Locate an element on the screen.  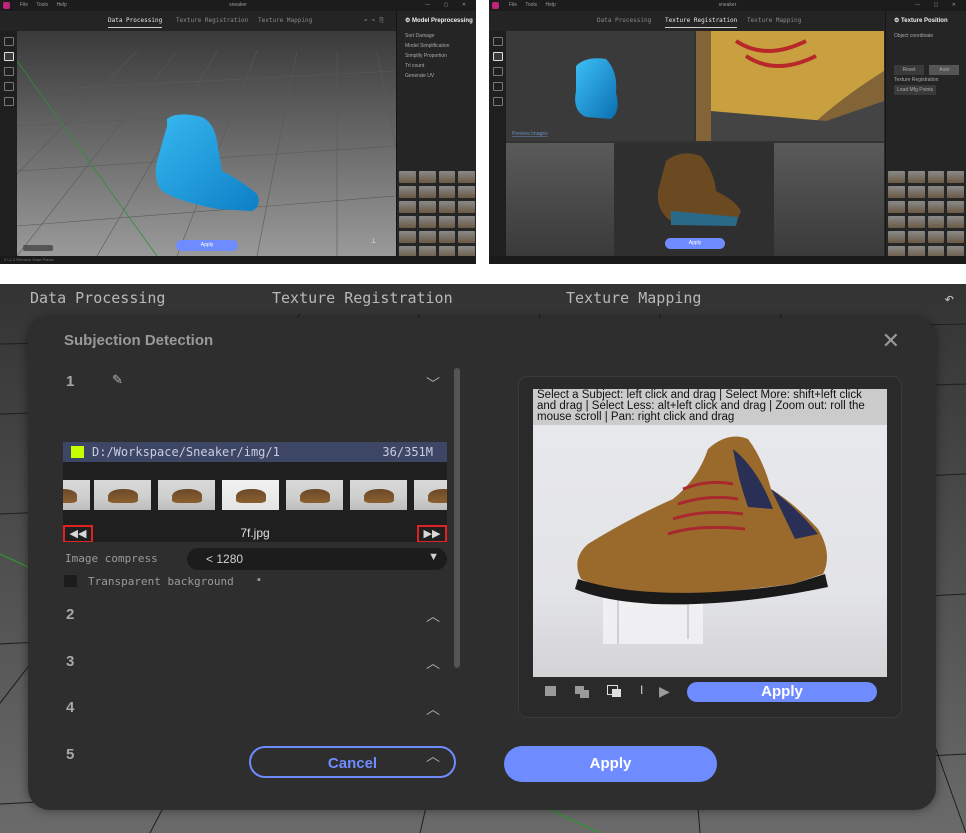
panel-row: Sort Damage is located at coordinates (436, 36).